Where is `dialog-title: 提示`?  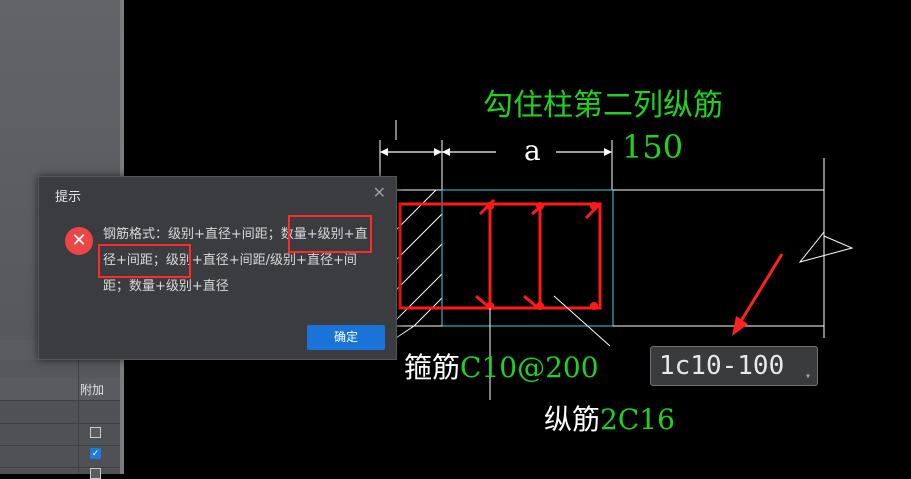
dialog-title: 提示 is located at coordinates (68, 197).